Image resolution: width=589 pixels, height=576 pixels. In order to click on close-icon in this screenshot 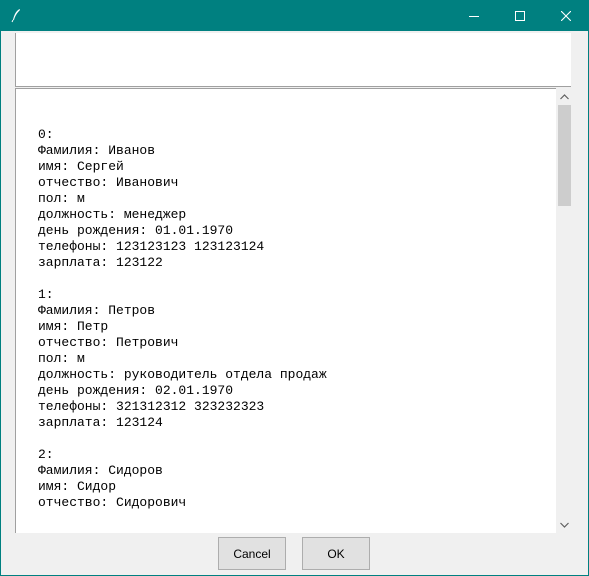, I will do `click(566, 15)`.